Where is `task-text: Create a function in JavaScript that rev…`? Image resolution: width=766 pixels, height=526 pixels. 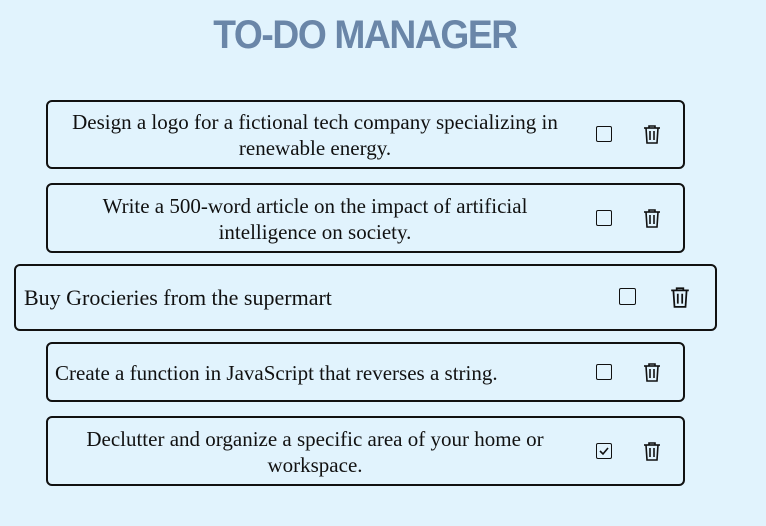
task-text: Create a function in JavaScript that rev… is located at coordinates (276, 373).